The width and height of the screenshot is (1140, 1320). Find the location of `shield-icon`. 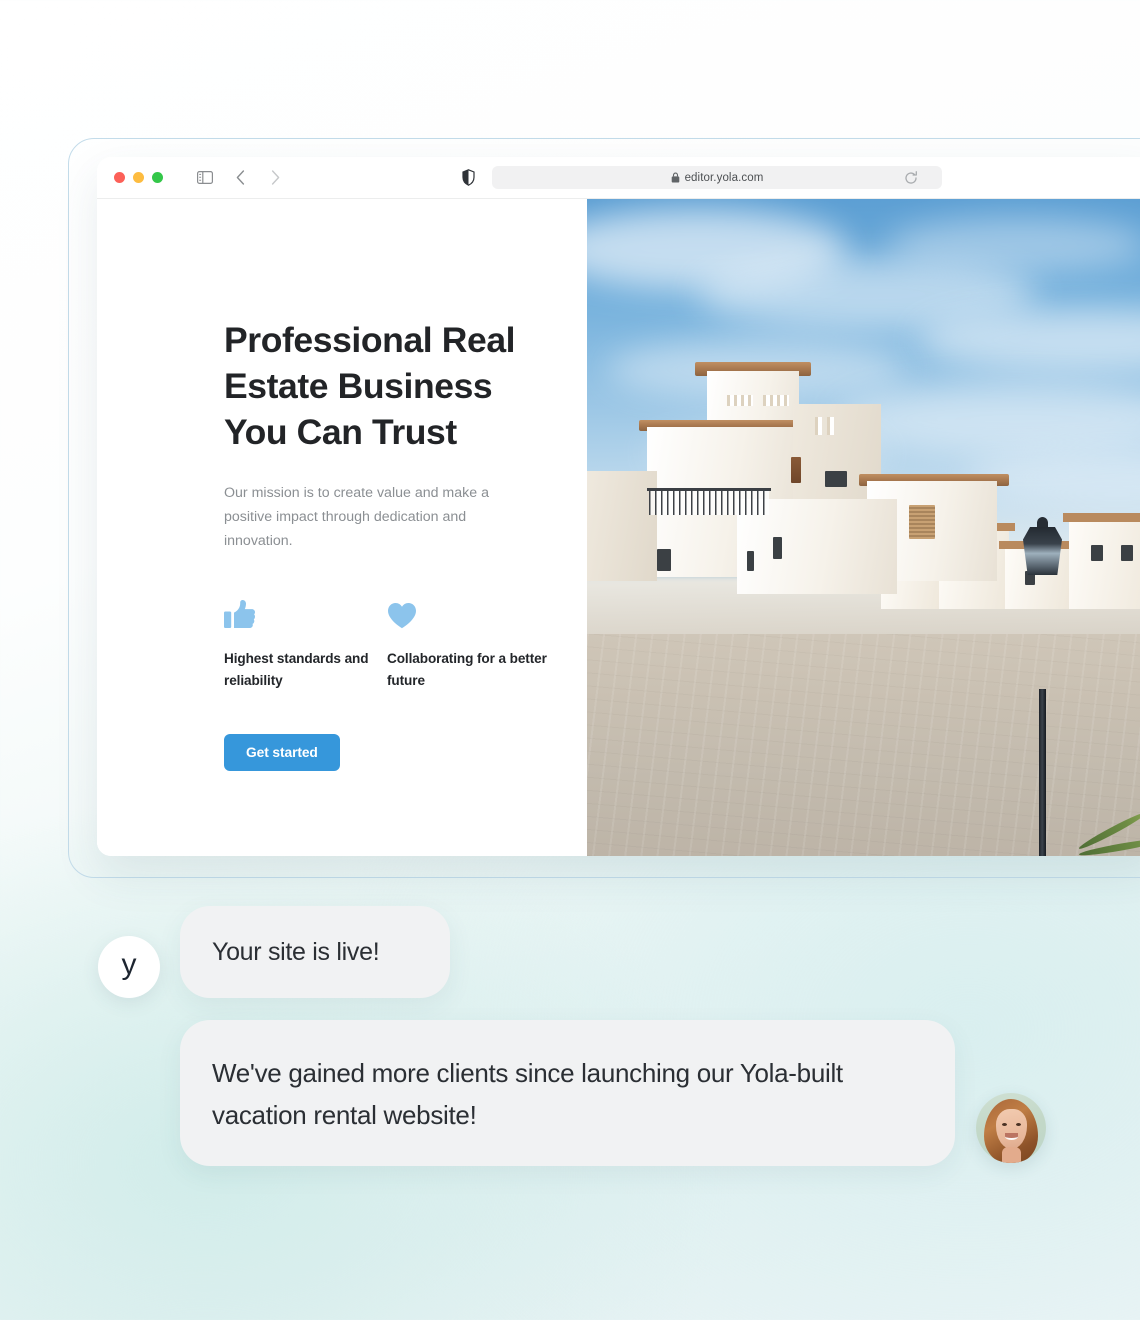

shield-icon is located at coordinates (468, 177).